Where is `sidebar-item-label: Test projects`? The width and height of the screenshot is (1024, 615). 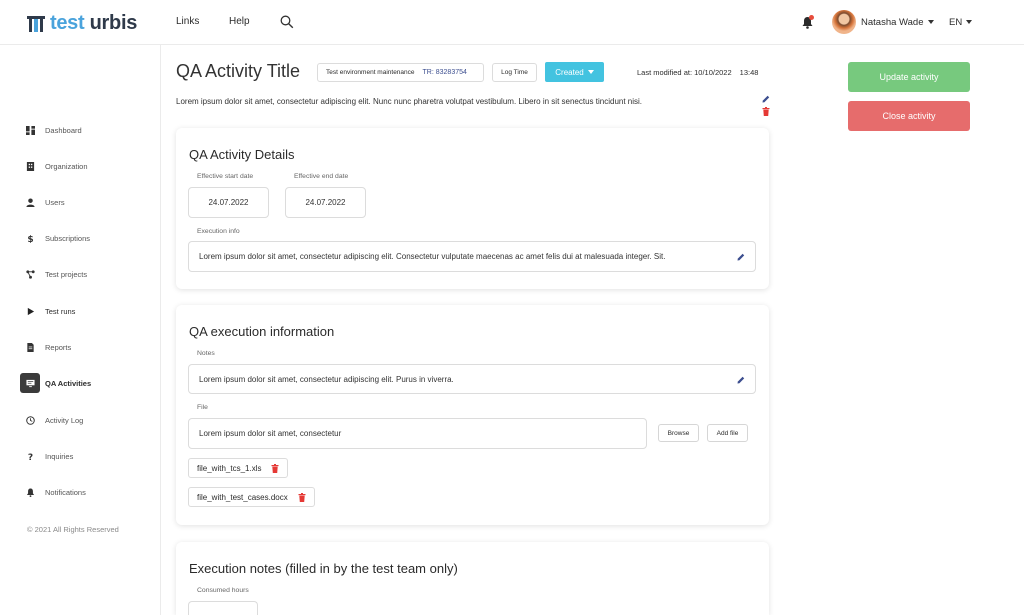
sidebar-item-label: Test projects is located at coordinates (66, 274).